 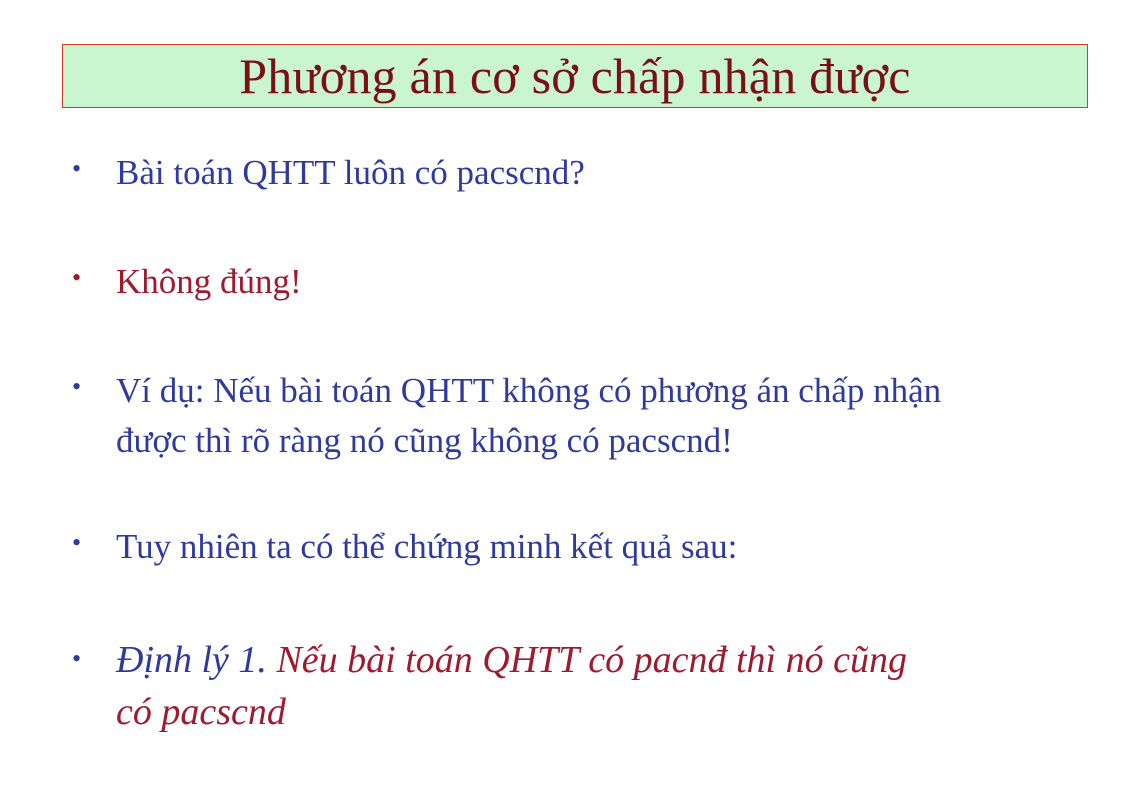 What do you see at coordinates (350, 172) in the screenshot?
I see `bullet-text: Bài toán QHTT luôn có pacscnd?` at bounding box center [350, 172].